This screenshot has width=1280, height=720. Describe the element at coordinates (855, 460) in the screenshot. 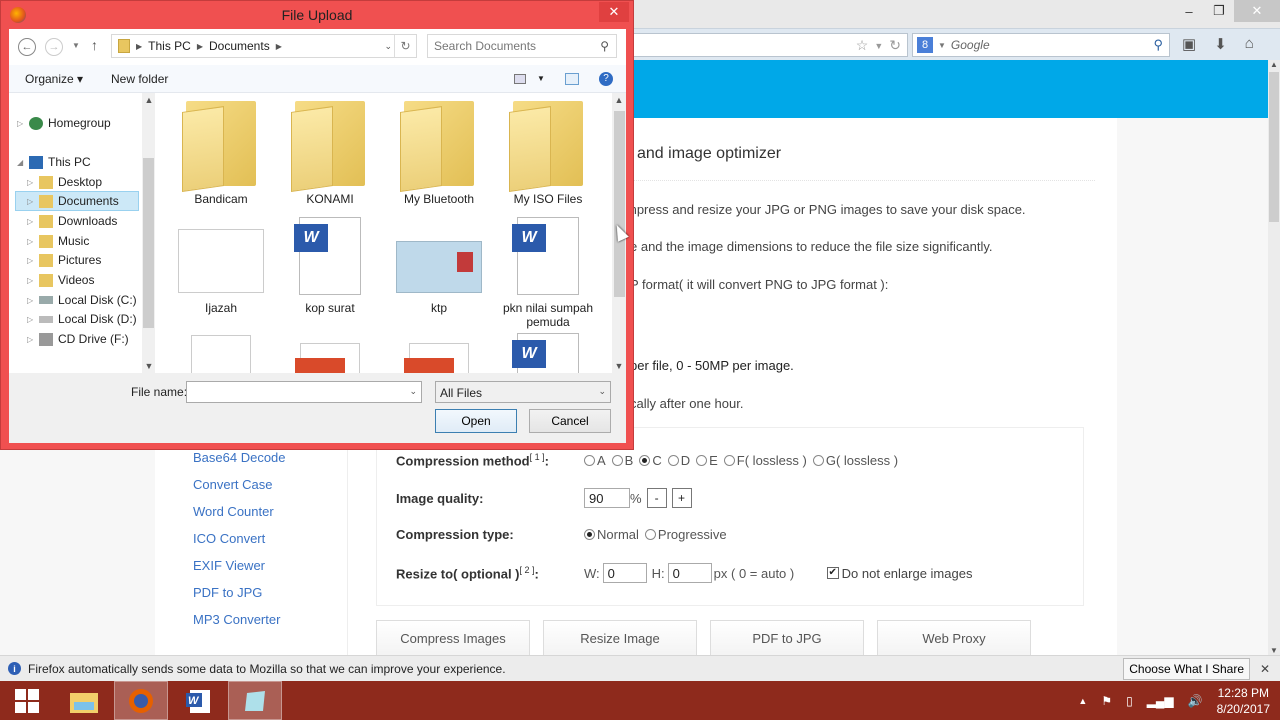

I see `radio-method-g: G( lossless )` at that location.